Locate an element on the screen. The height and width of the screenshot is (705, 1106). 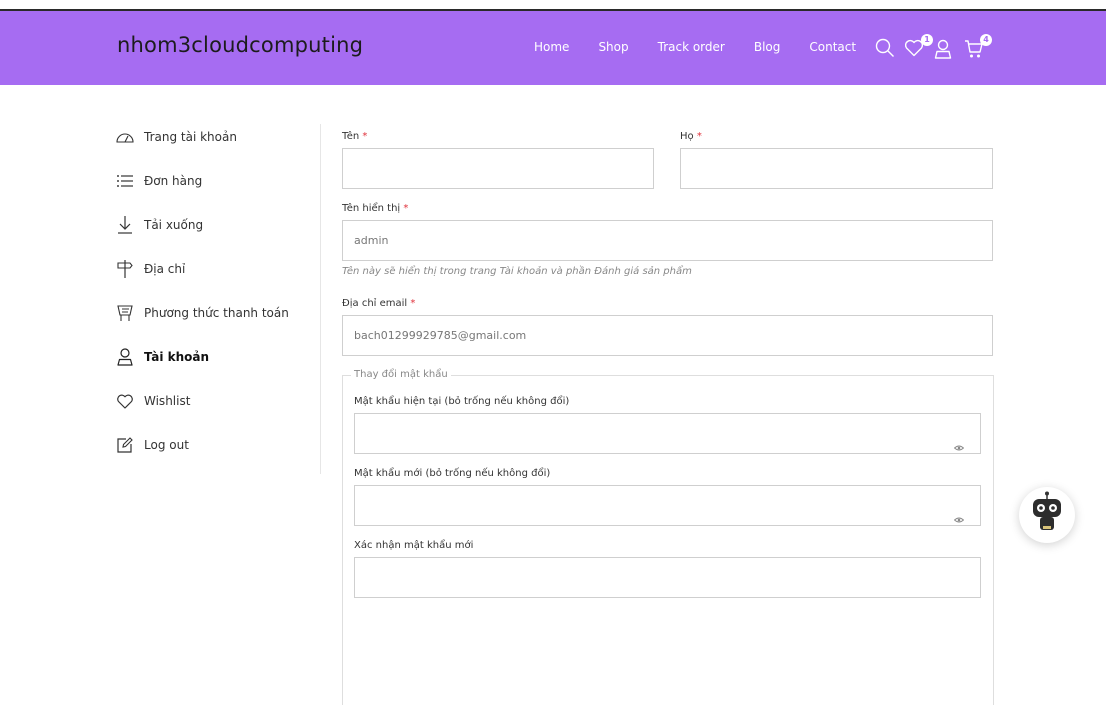
sidebar-item-downloads: Tải xuống is located at coordinates (159, 225).